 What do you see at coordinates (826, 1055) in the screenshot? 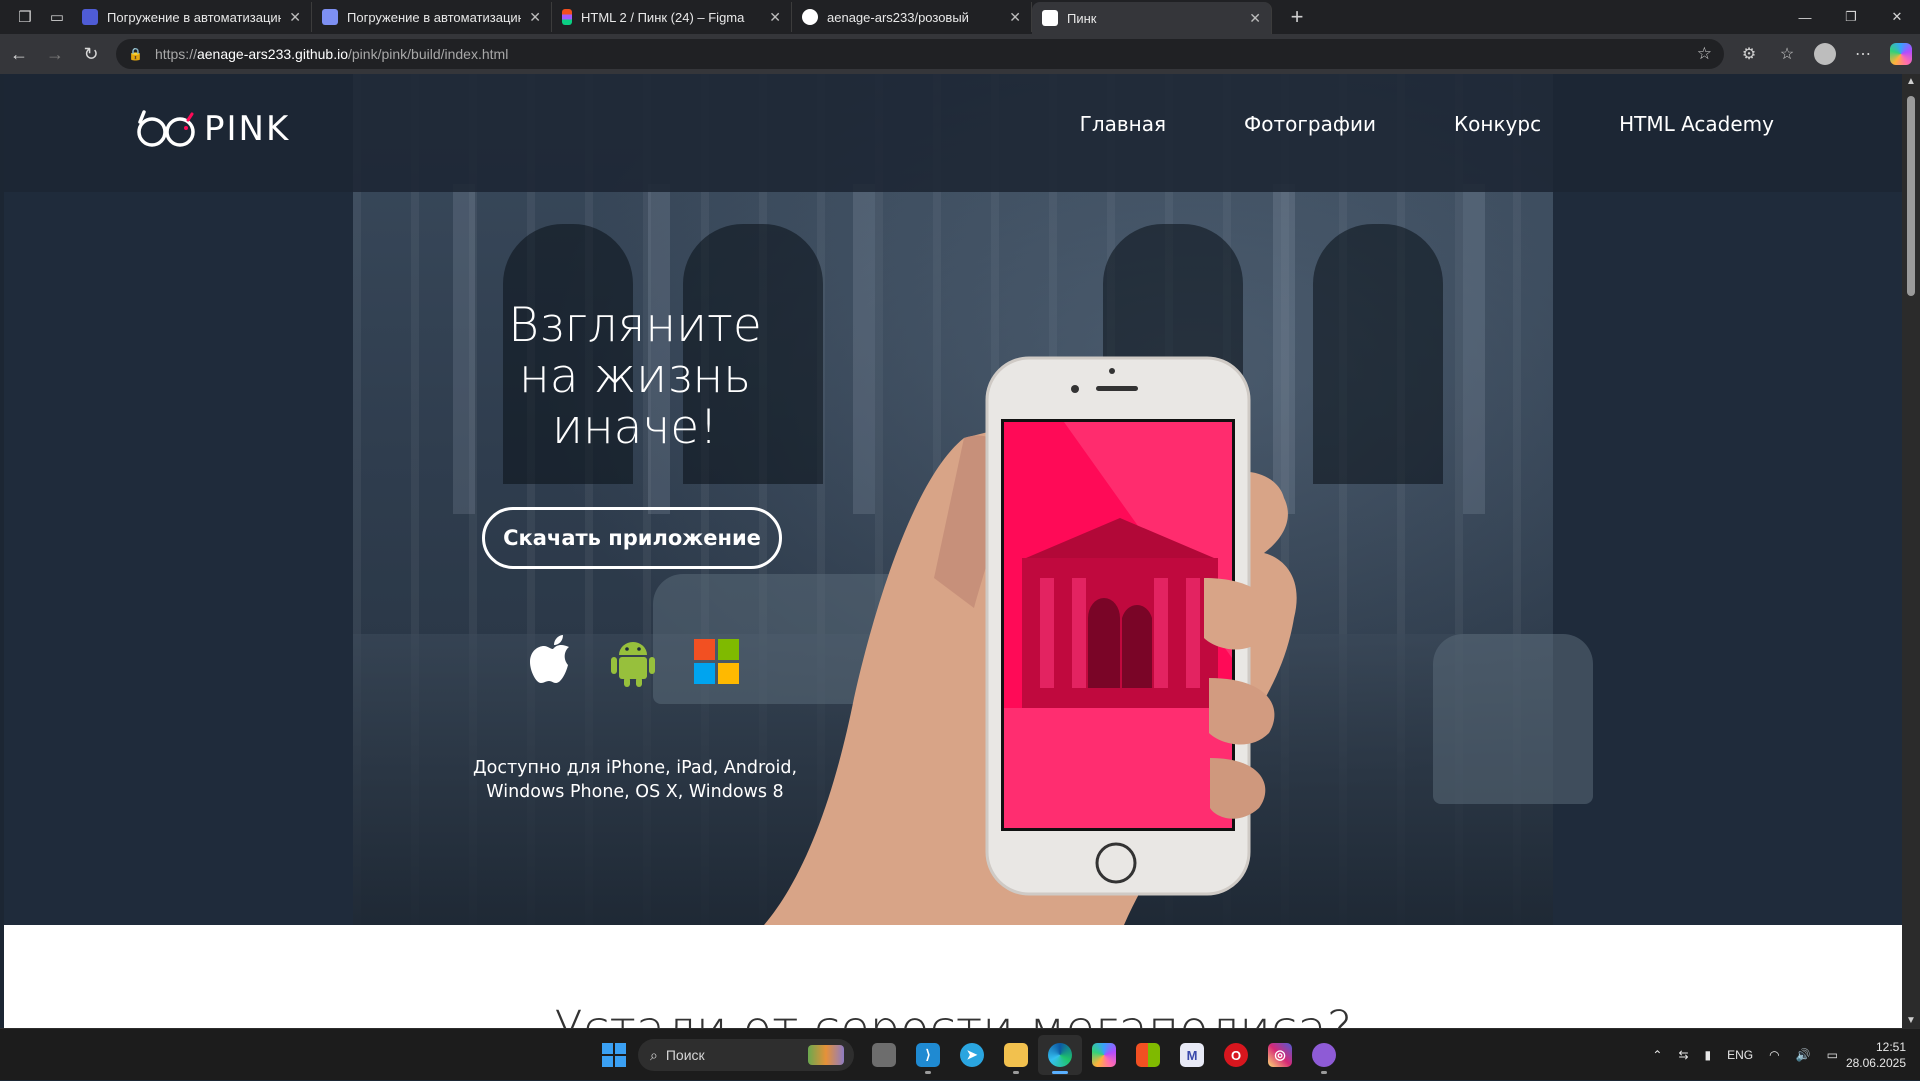
I see `search-highlight-image` at bounding box center [826, 1055].